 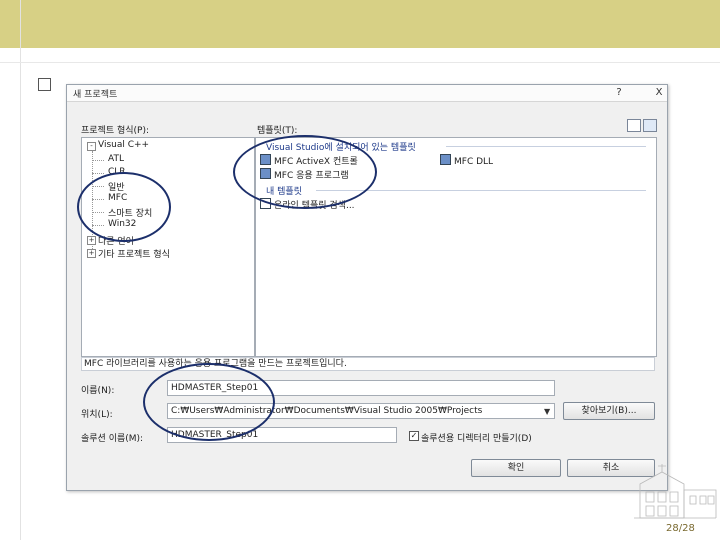 What do you see at coordinates (619, 92) in the screenshot?
I see `help-icon: ?` at bounding box center [619, 92].